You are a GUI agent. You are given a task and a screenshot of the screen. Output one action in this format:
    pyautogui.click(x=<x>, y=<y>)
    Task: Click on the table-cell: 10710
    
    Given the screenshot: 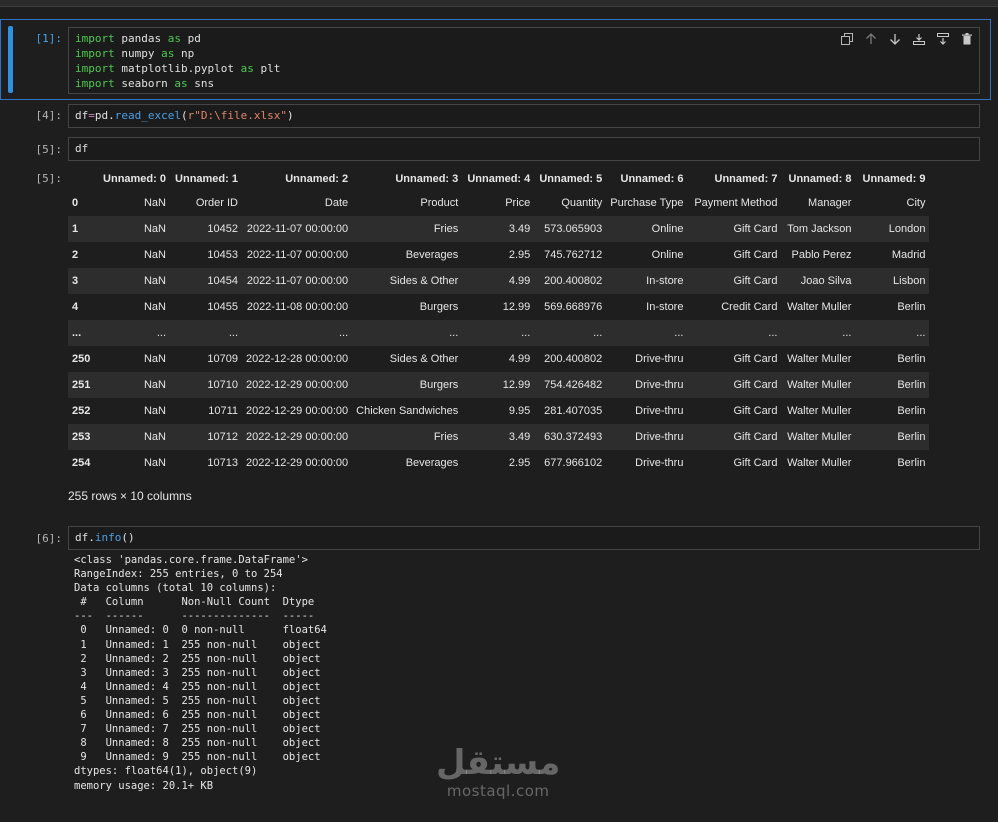 What is the action you would take?
    pyautogui.click(x=222, y=385)
    